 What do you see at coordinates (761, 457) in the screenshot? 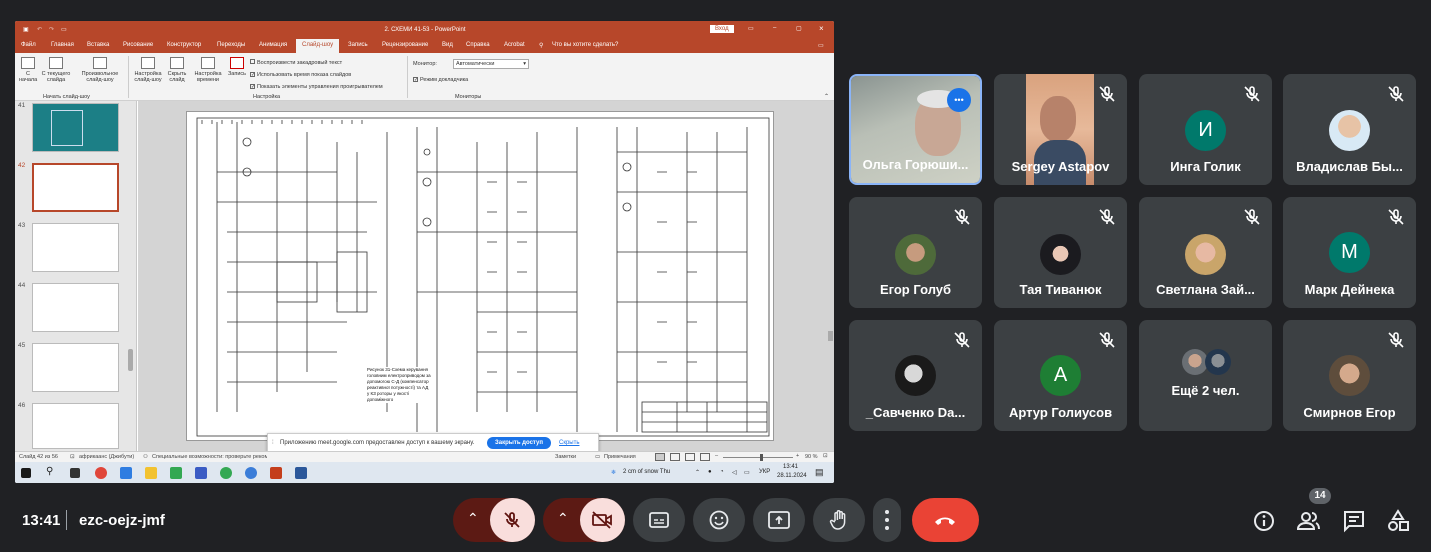
I see `zoom-slider-thumb` at bounding box center [761, 457].